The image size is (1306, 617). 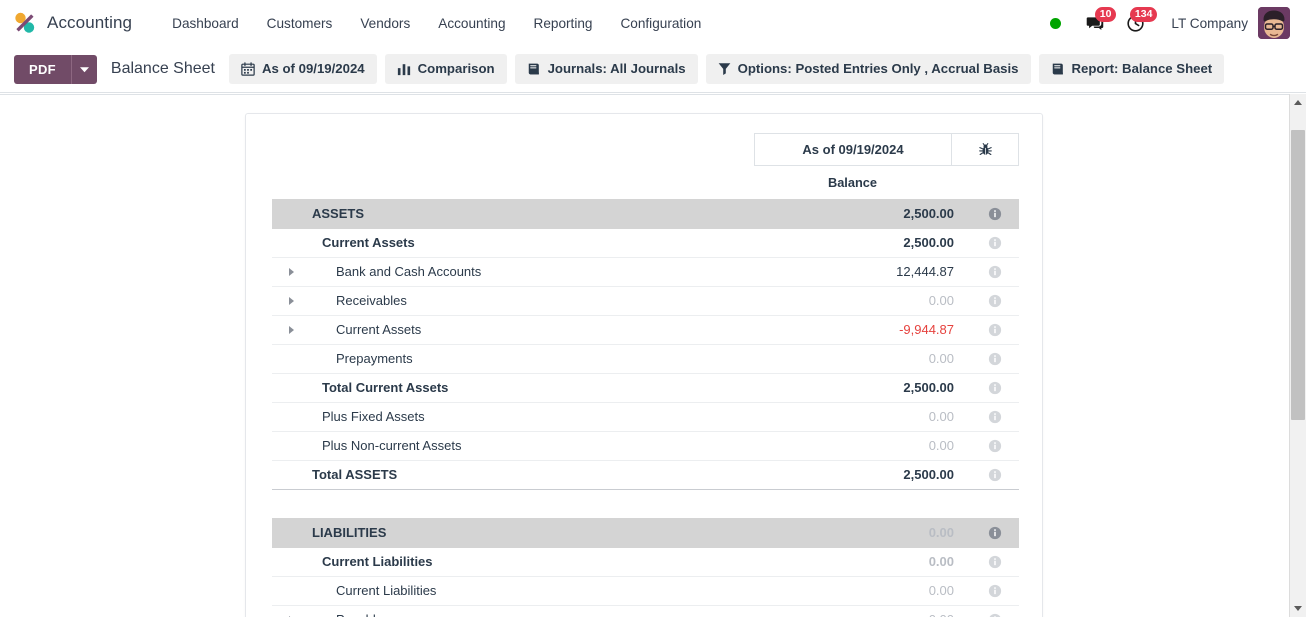 What do you see at coordinates (645, 149) in the screenshot?
I see `report-date-header: As of 09/19/2024` at bounding box center [645, 149].